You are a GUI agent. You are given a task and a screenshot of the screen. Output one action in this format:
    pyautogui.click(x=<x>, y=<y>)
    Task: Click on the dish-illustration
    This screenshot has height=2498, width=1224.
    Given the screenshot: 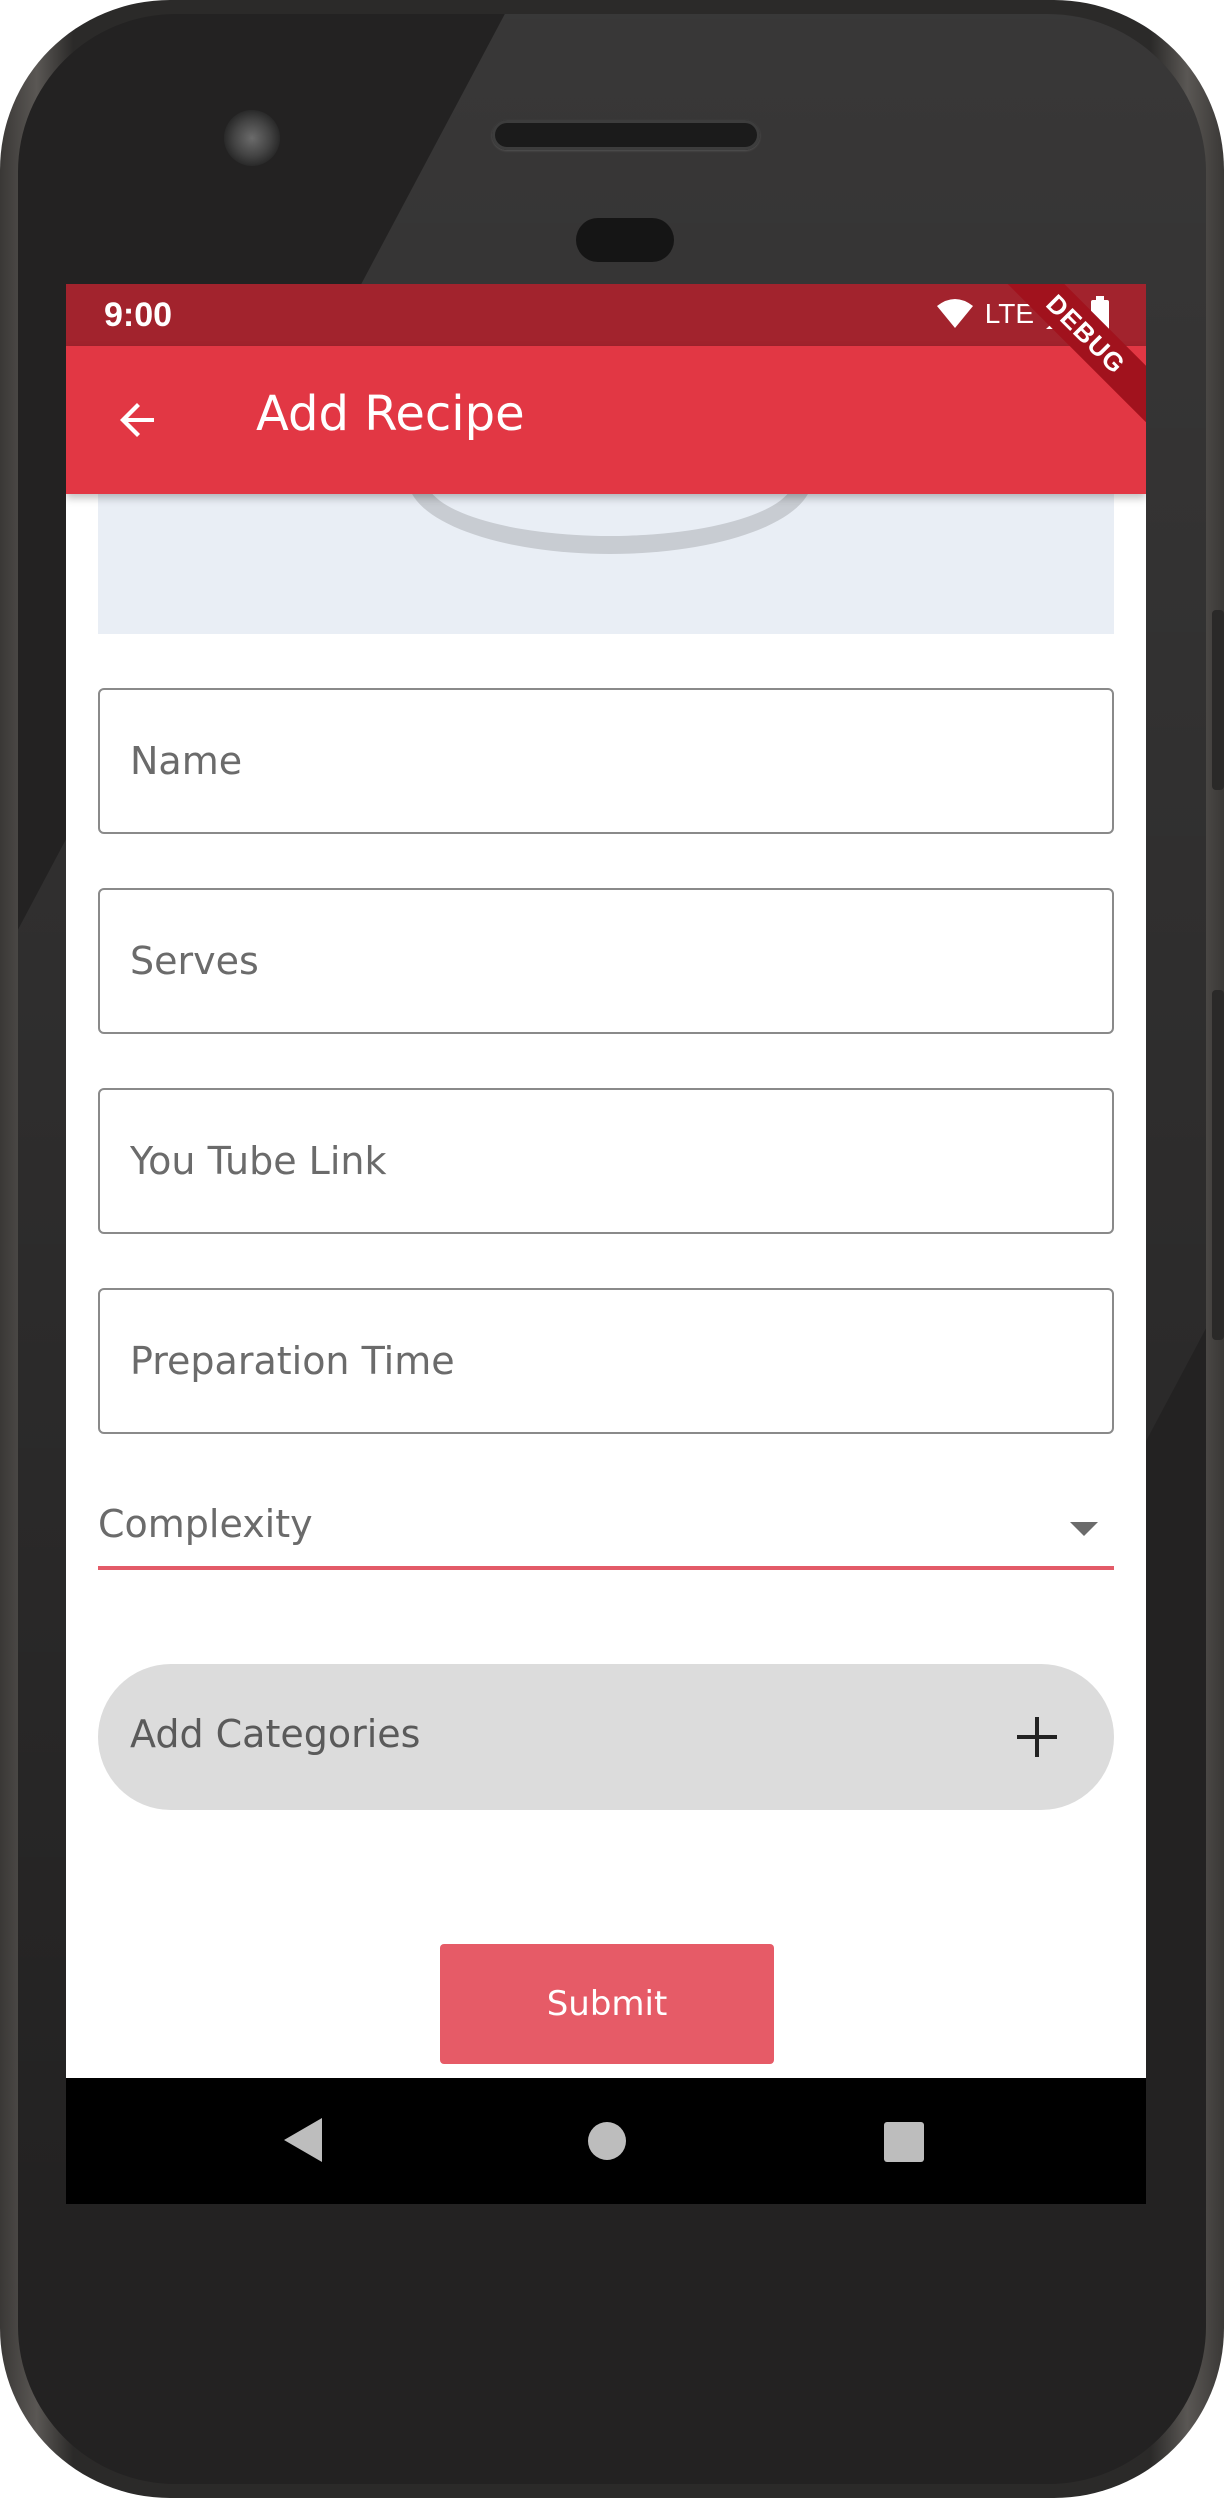 What is the action you would take?
    pyautogui.click(x=610, y=524)
    